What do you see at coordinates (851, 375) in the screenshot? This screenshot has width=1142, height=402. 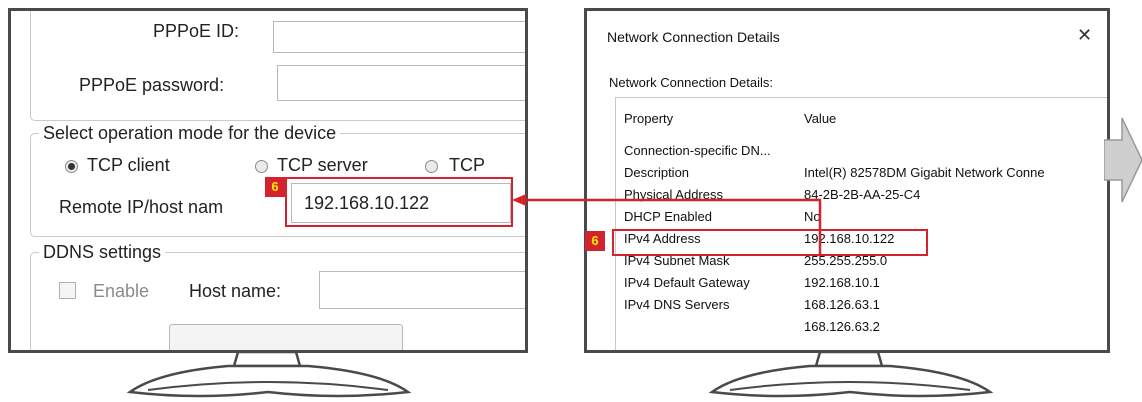 I see `right-monitor-stand` at bounding box center [851, 375].